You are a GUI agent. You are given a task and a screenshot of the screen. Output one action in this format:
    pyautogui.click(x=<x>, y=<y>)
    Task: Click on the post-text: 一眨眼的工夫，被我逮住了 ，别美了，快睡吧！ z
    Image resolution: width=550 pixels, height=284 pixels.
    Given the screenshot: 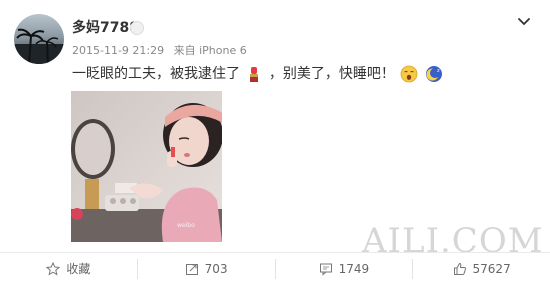 What is the action you would take?
    pyautogui.click(x=258, y=74)
    